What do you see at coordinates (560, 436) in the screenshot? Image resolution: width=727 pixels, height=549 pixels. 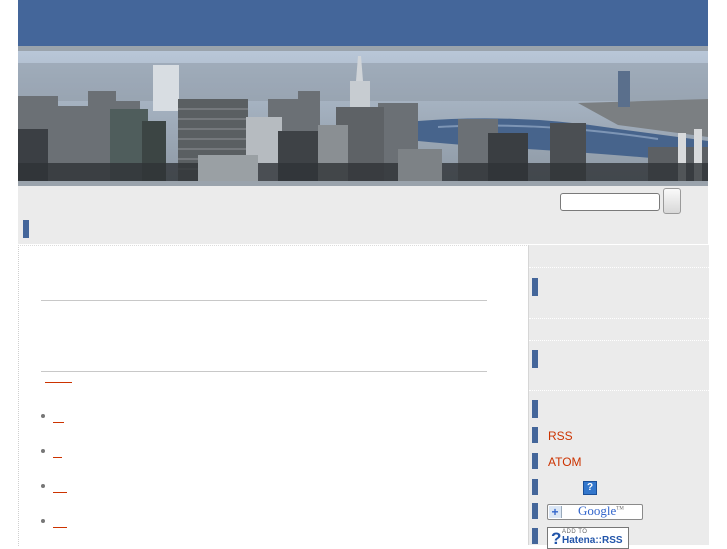 I see `rss-link: RSS` at bounding box center [560, 436].